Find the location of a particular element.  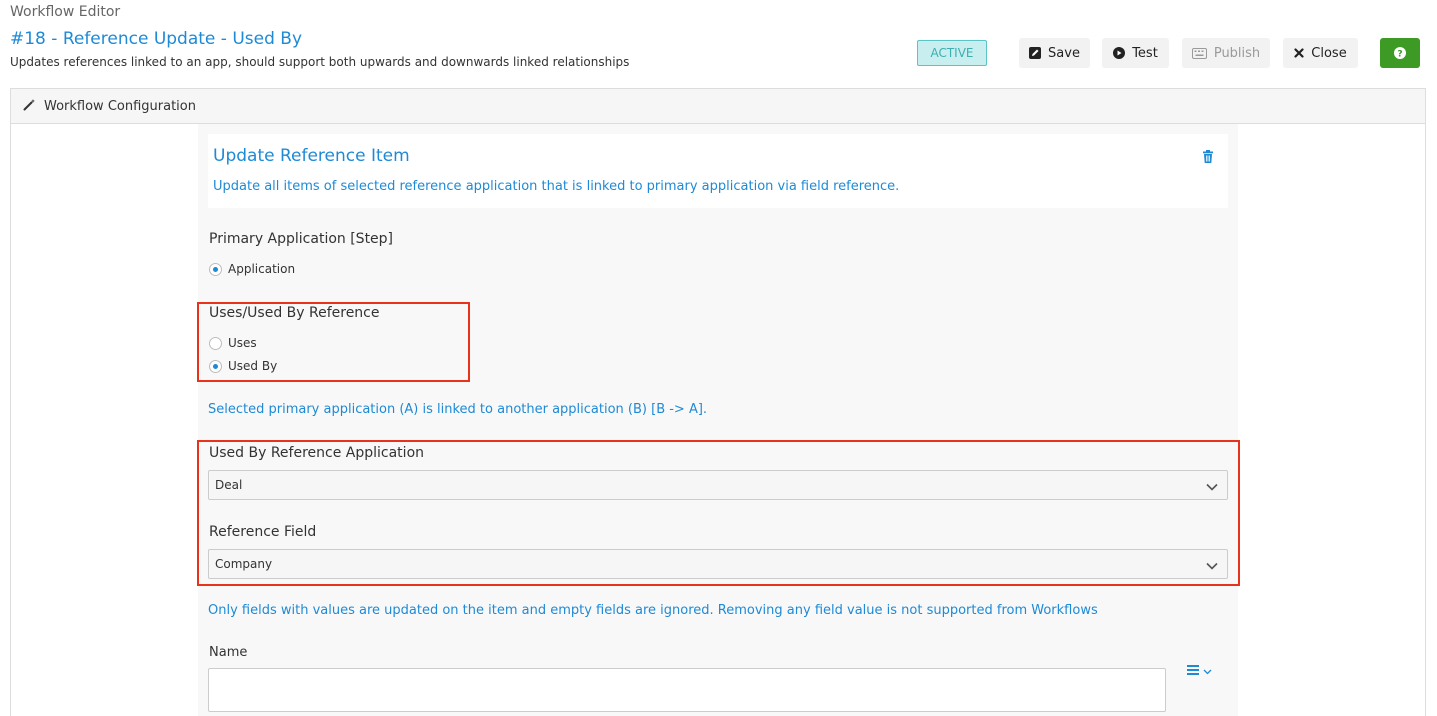

list-menu-icon is located at coordinates (1193, 669).